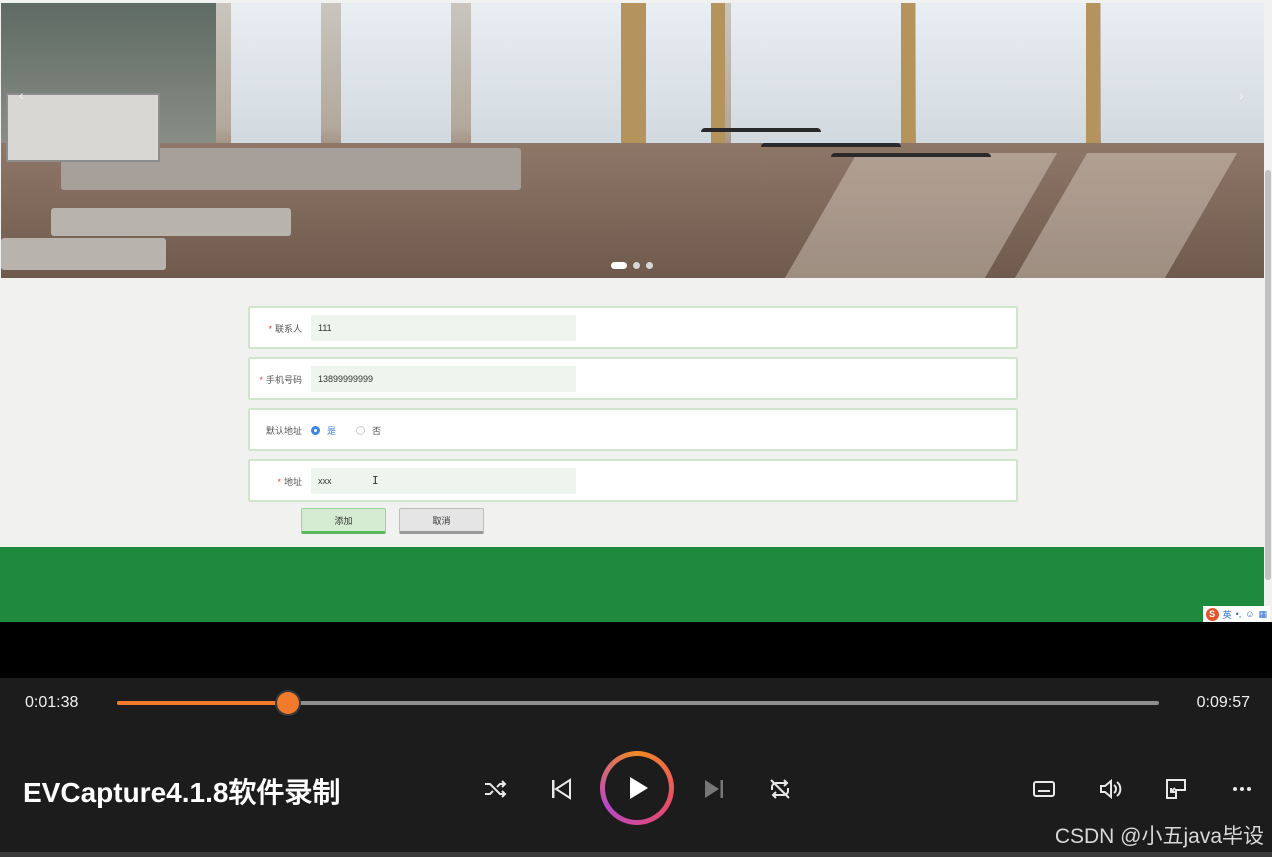 Image resolution: width=1272 pixels, height=857 pixels. What do you see at coordinates (21, 95) in the screenshot?
I see `carousel-prev-icon: ‹` at bounding box center [21, 95].